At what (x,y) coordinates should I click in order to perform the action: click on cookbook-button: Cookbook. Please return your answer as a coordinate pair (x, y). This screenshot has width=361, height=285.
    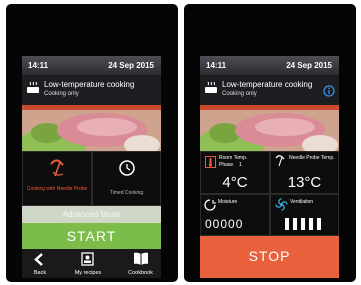
    Looking at the image, I should click on (140, 263).